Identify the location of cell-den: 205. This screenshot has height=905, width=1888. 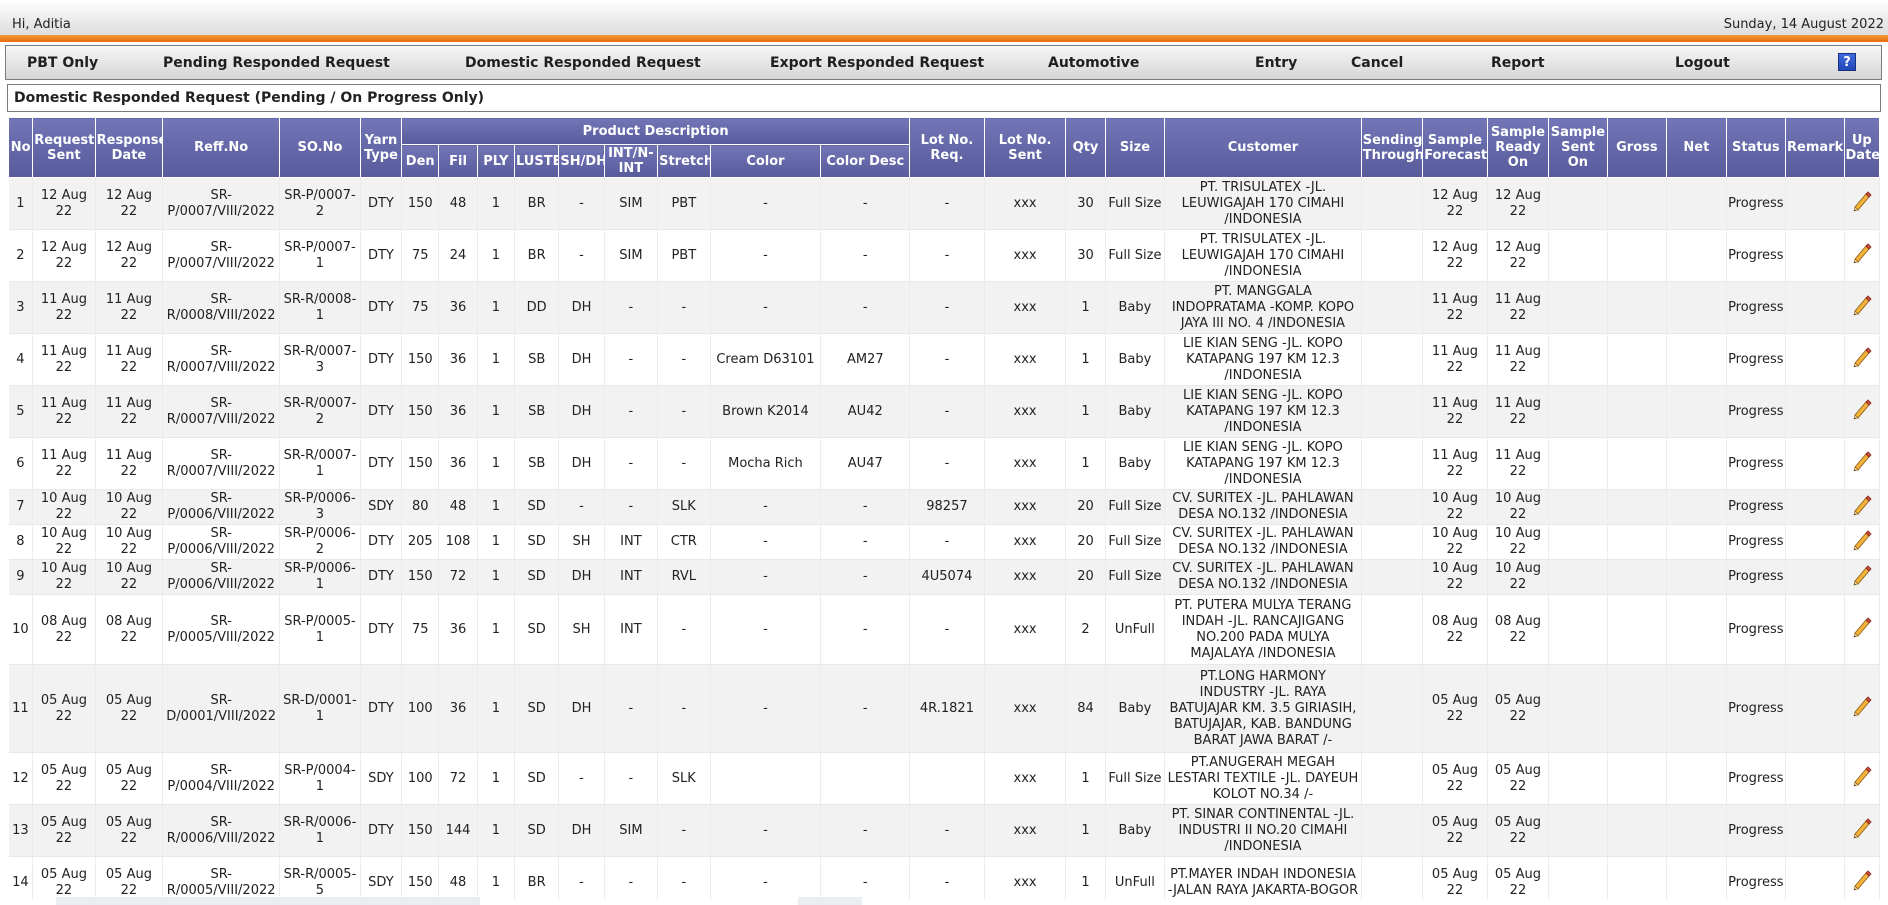
(420, 542).